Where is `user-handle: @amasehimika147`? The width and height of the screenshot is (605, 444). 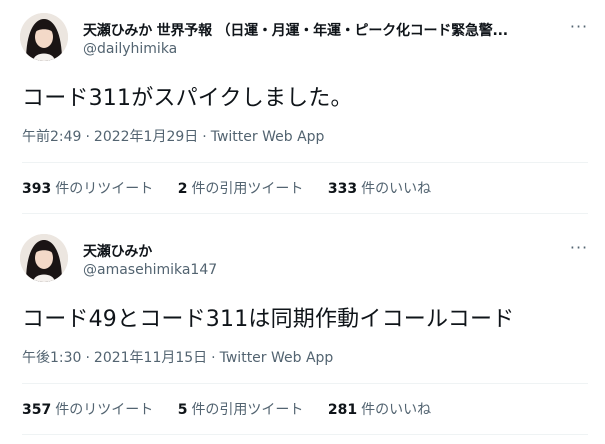
user-handle: @amasehimika147 is located at coordinates (150, 270).